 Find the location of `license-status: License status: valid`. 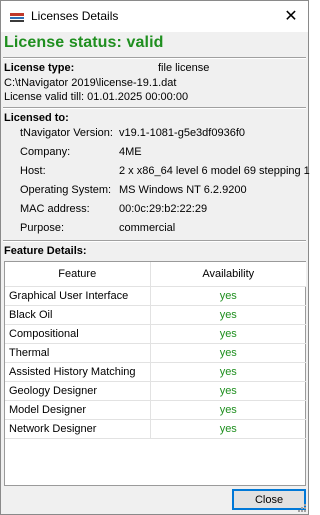

license-status: License status: valid is located at coordinates (84, 42).